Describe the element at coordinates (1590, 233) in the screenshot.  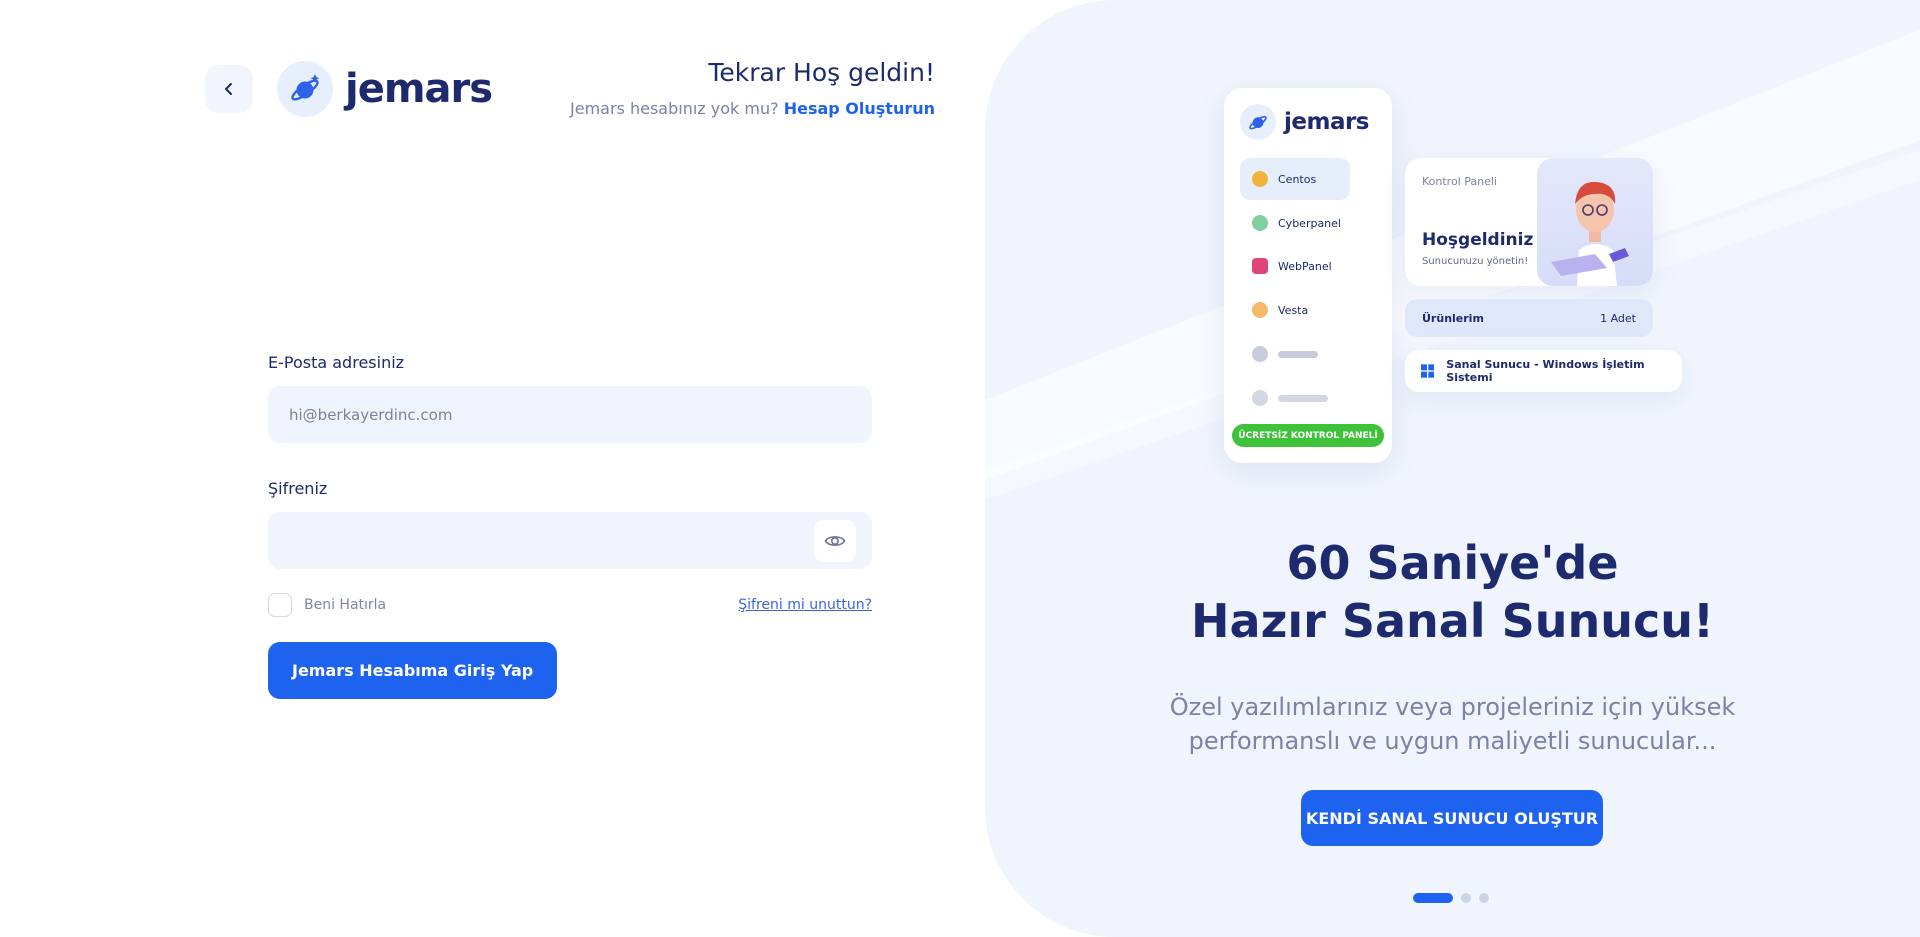
I see `character-illustration` at that location.